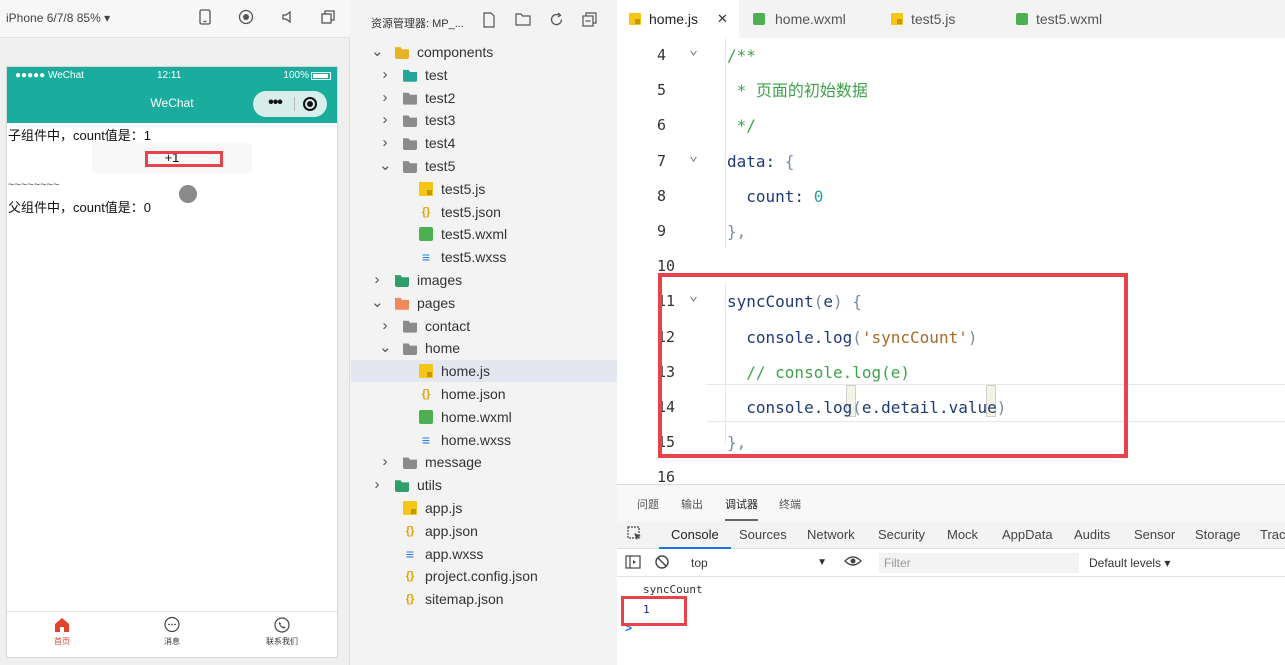 The height and width of the screenshot is (665, 1285). Describe the element at coordinates (662, 195) in the screenshot. I see `line-number: 8` at that location.